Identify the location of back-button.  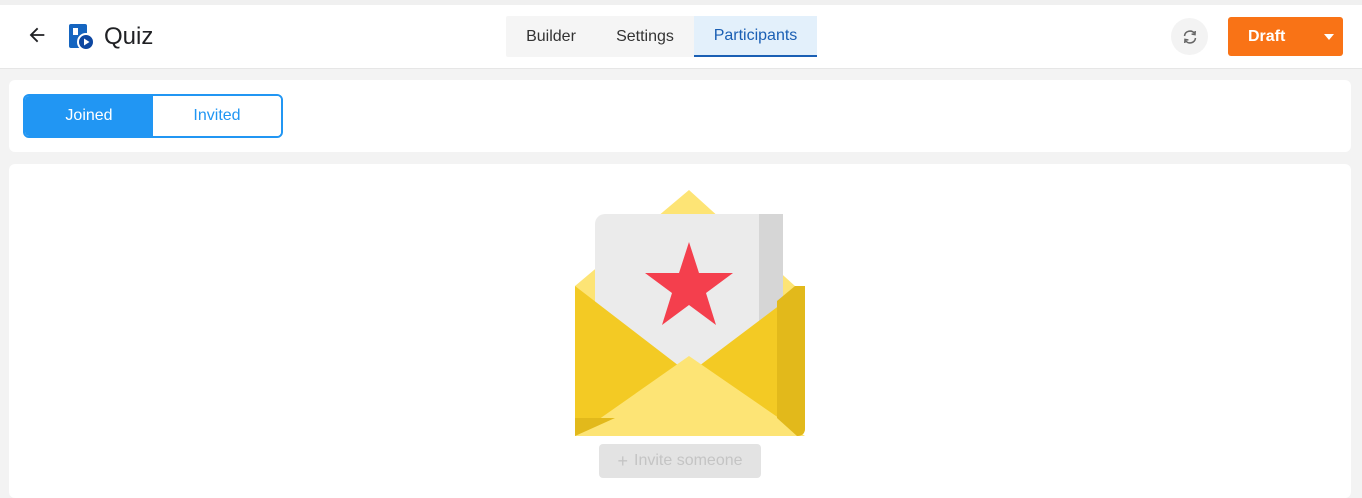
(37, 35).